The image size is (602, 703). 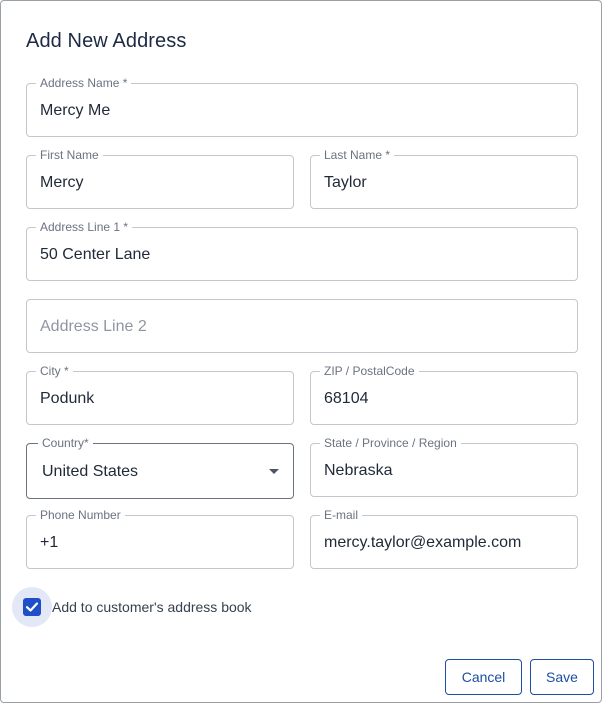 What do you see at coordinates (65, 443) in the screenshot?
I see `country-label: Country*` at bounding box center [65, 443].